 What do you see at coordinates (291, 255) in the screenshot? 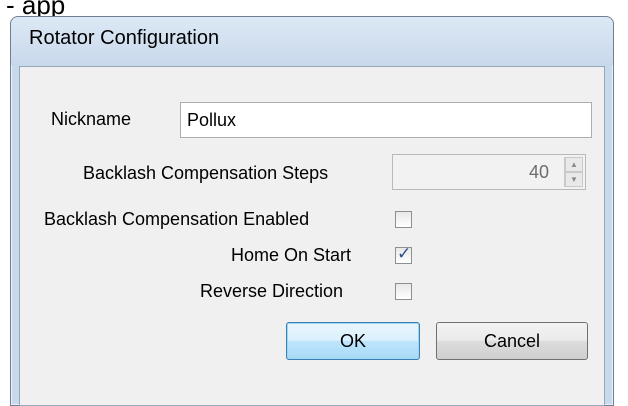
I see `home-on-start-label: Home On Start` at bounding box center [291, 255].